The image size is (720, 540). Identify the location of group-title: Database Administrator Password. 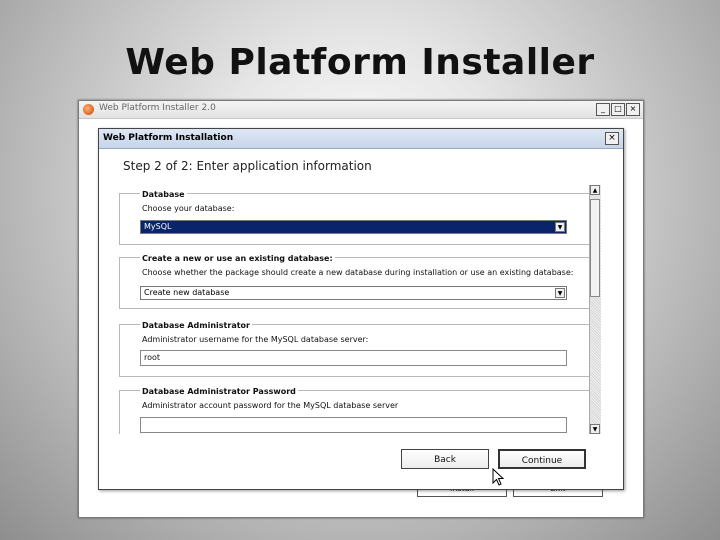
(219, 391).